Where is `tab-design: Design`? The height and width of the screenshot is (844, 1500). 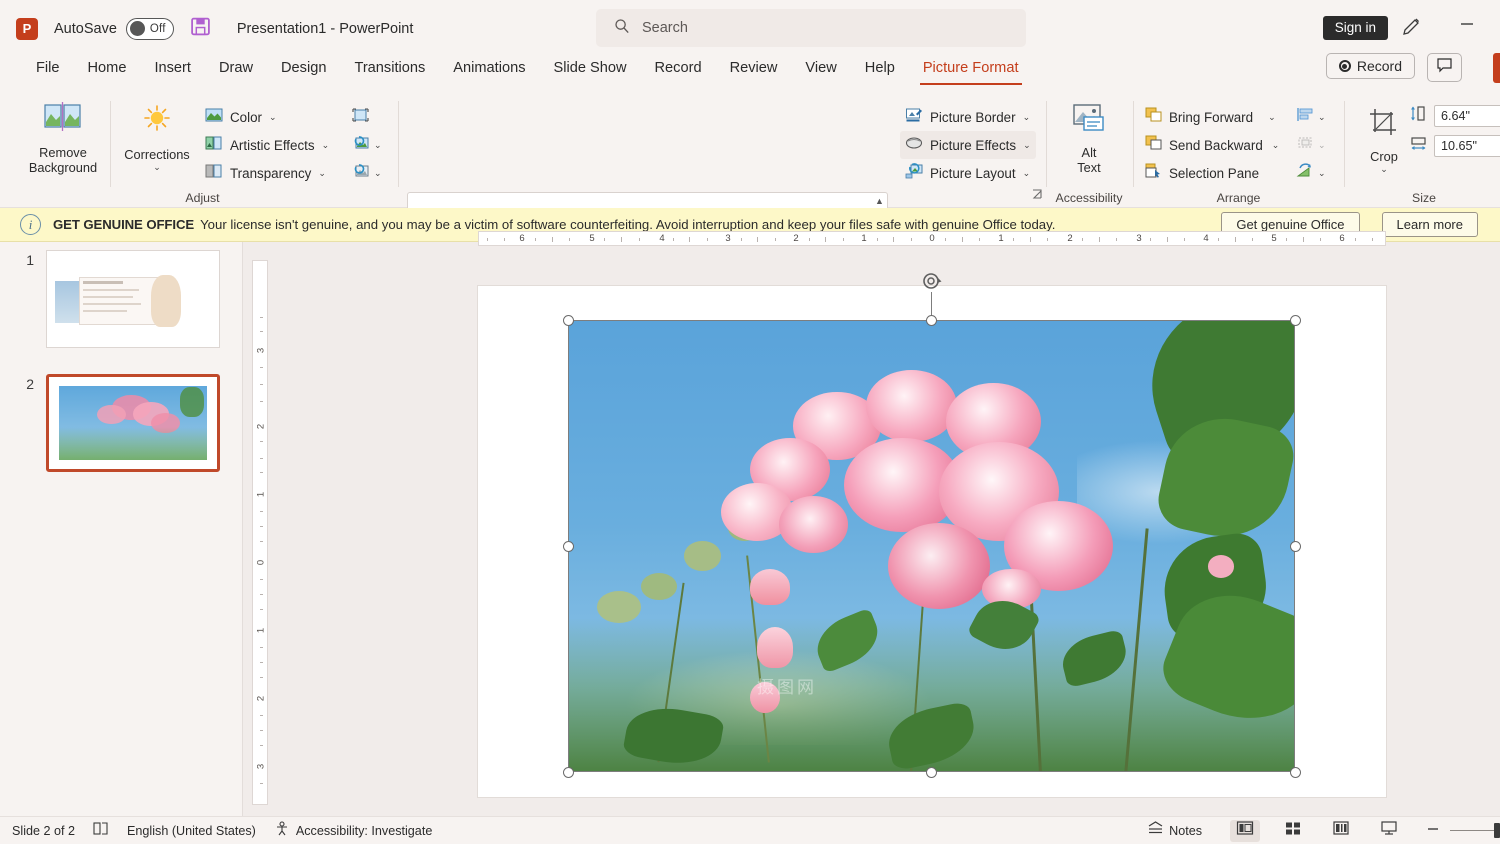 tab-design: Design is located at coordinates (303, 68).